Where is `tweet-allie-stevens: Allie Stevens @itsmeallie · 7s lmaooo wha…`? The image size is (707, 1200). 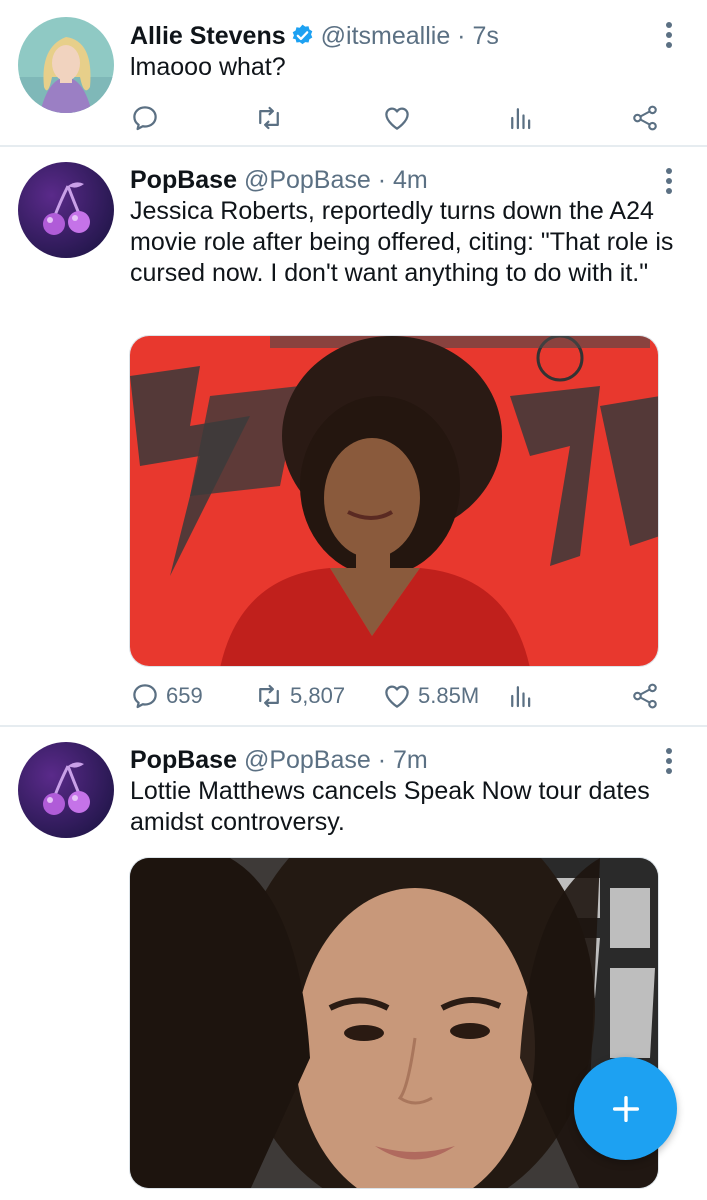 tweet-allie-stevens: Allie Stevens @itsmeallie · 7s lmaooo wha… is located at coordinates (353, 73).